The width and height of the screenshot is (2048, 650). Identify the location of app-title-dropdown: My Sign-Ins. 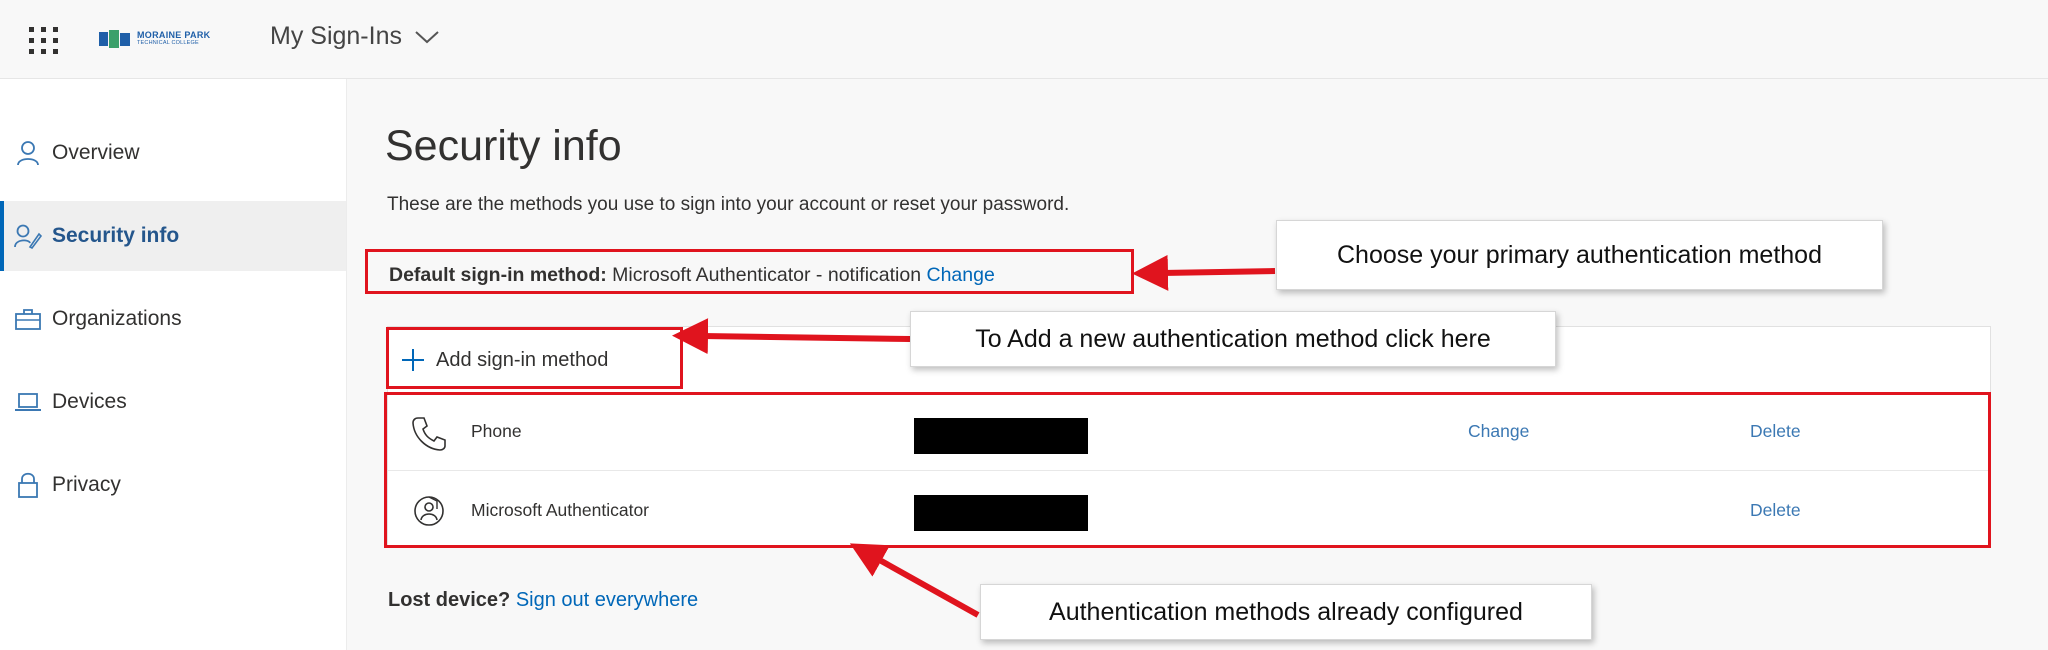
(355, 36).